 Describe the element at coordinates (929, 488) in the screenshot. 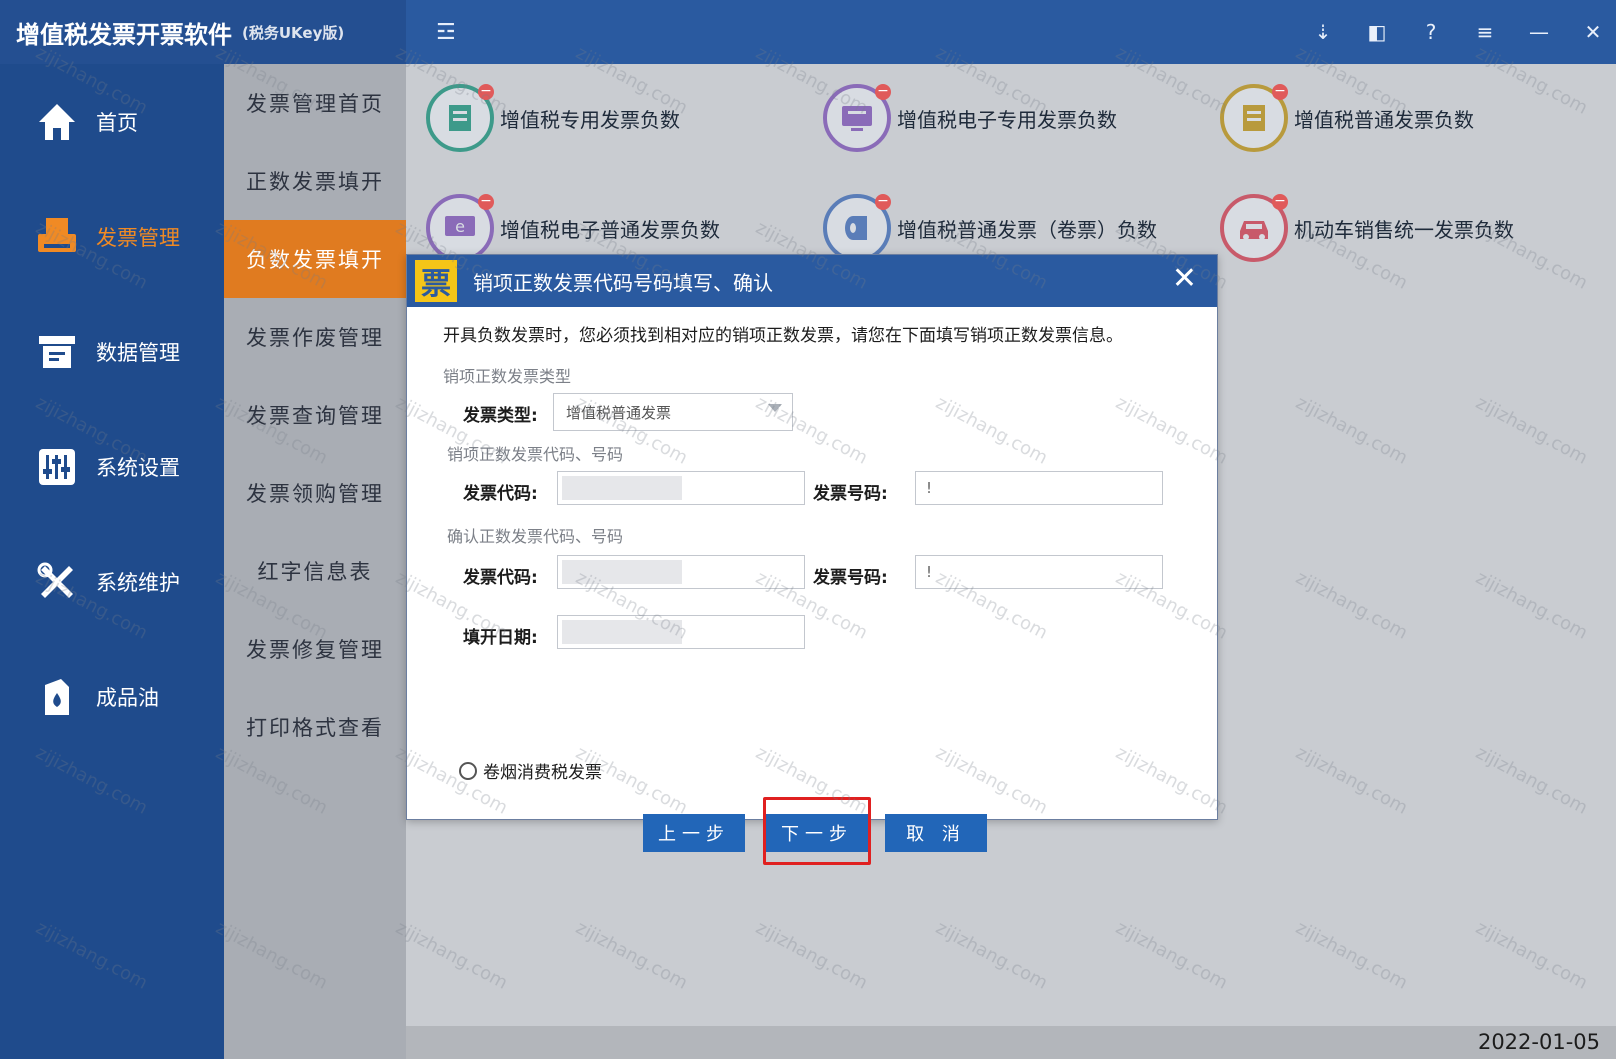

I see `invoice-number-prefix: !` at that location.